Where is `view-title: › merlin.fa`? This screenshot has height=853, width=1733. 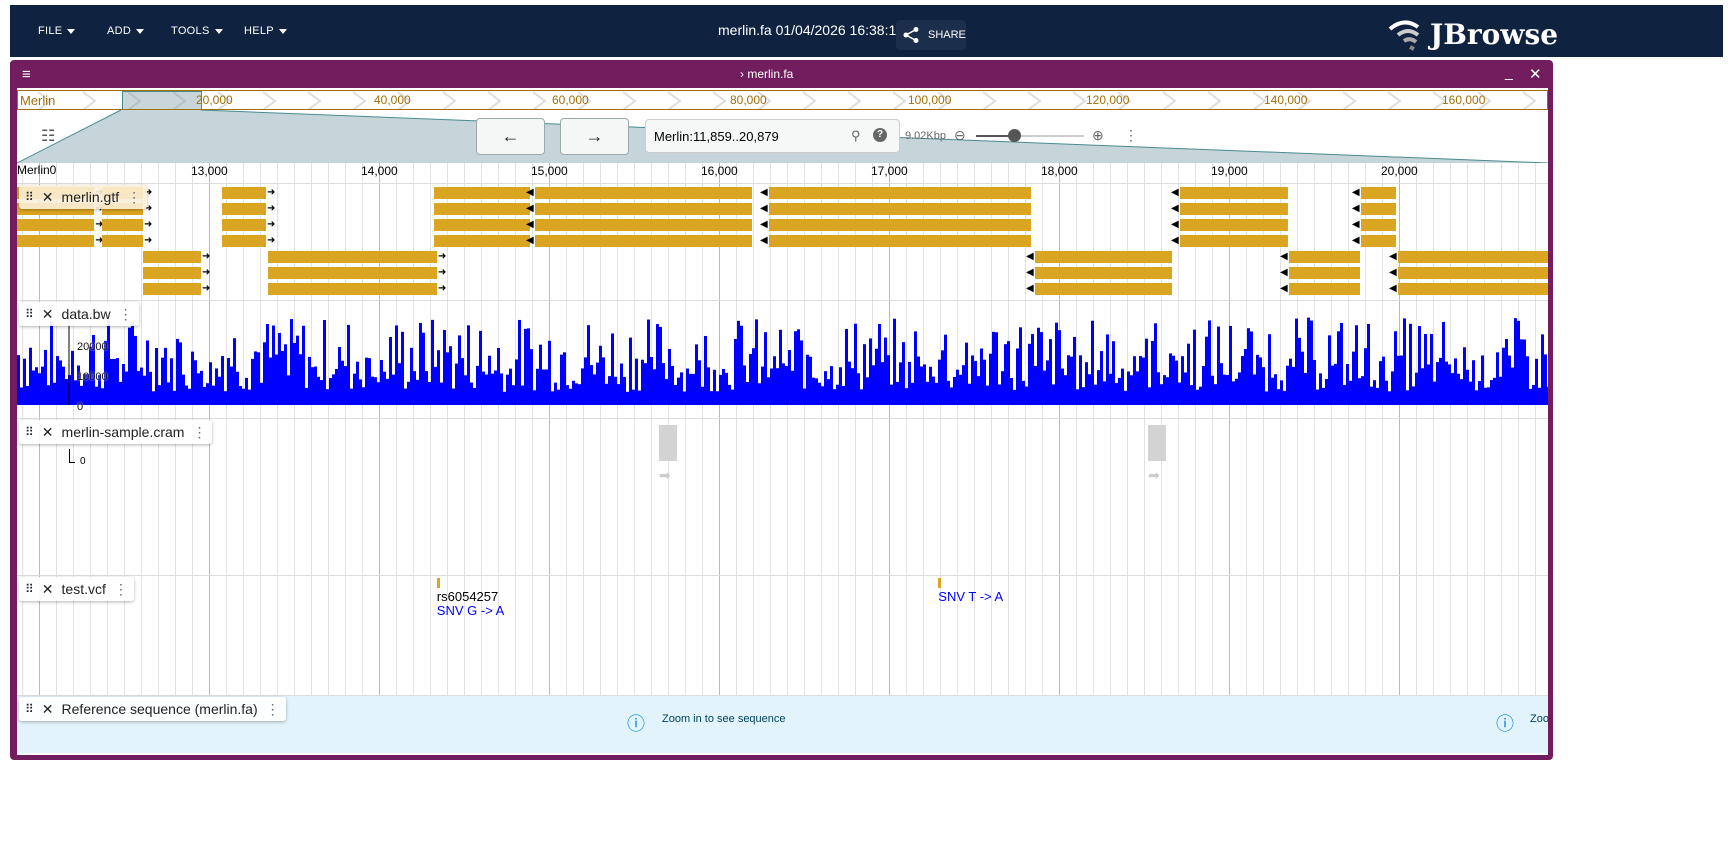
view-title: › merlin.fa is located at coordinates (766, 74).